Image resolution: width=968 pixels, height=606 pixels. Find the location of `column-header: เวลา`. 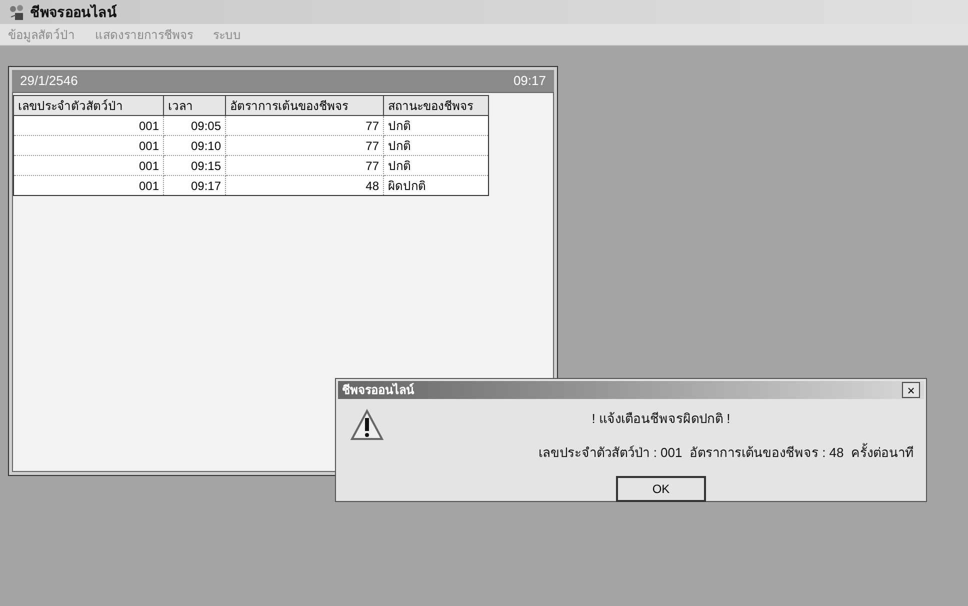

column-header: เวลา is located at coordinates (195, 106).